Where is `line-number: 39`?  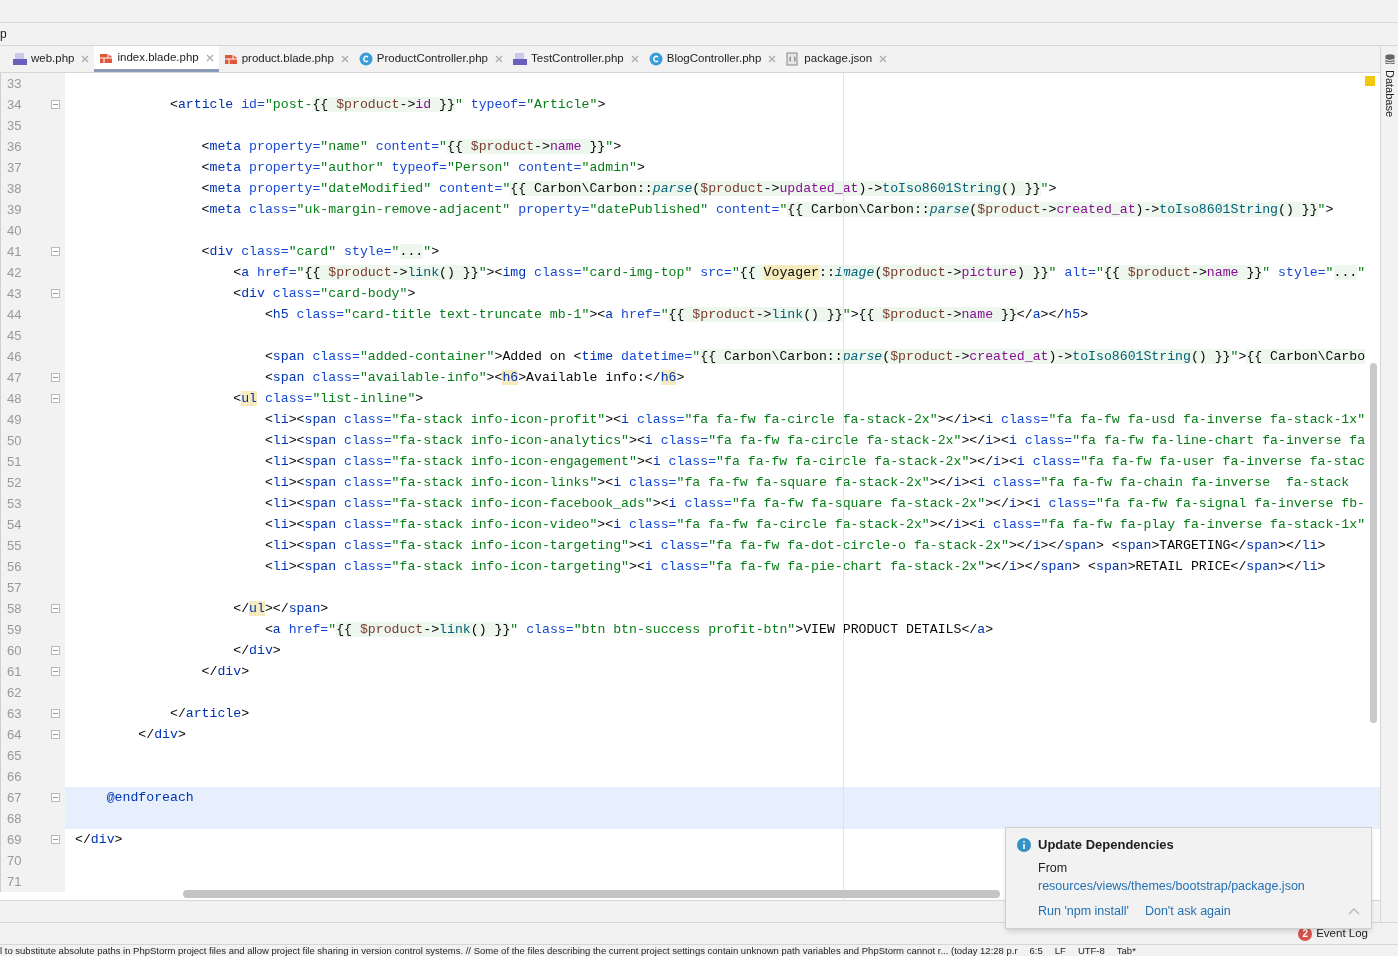 line-number: 39 is located at coordinates (14, 209).